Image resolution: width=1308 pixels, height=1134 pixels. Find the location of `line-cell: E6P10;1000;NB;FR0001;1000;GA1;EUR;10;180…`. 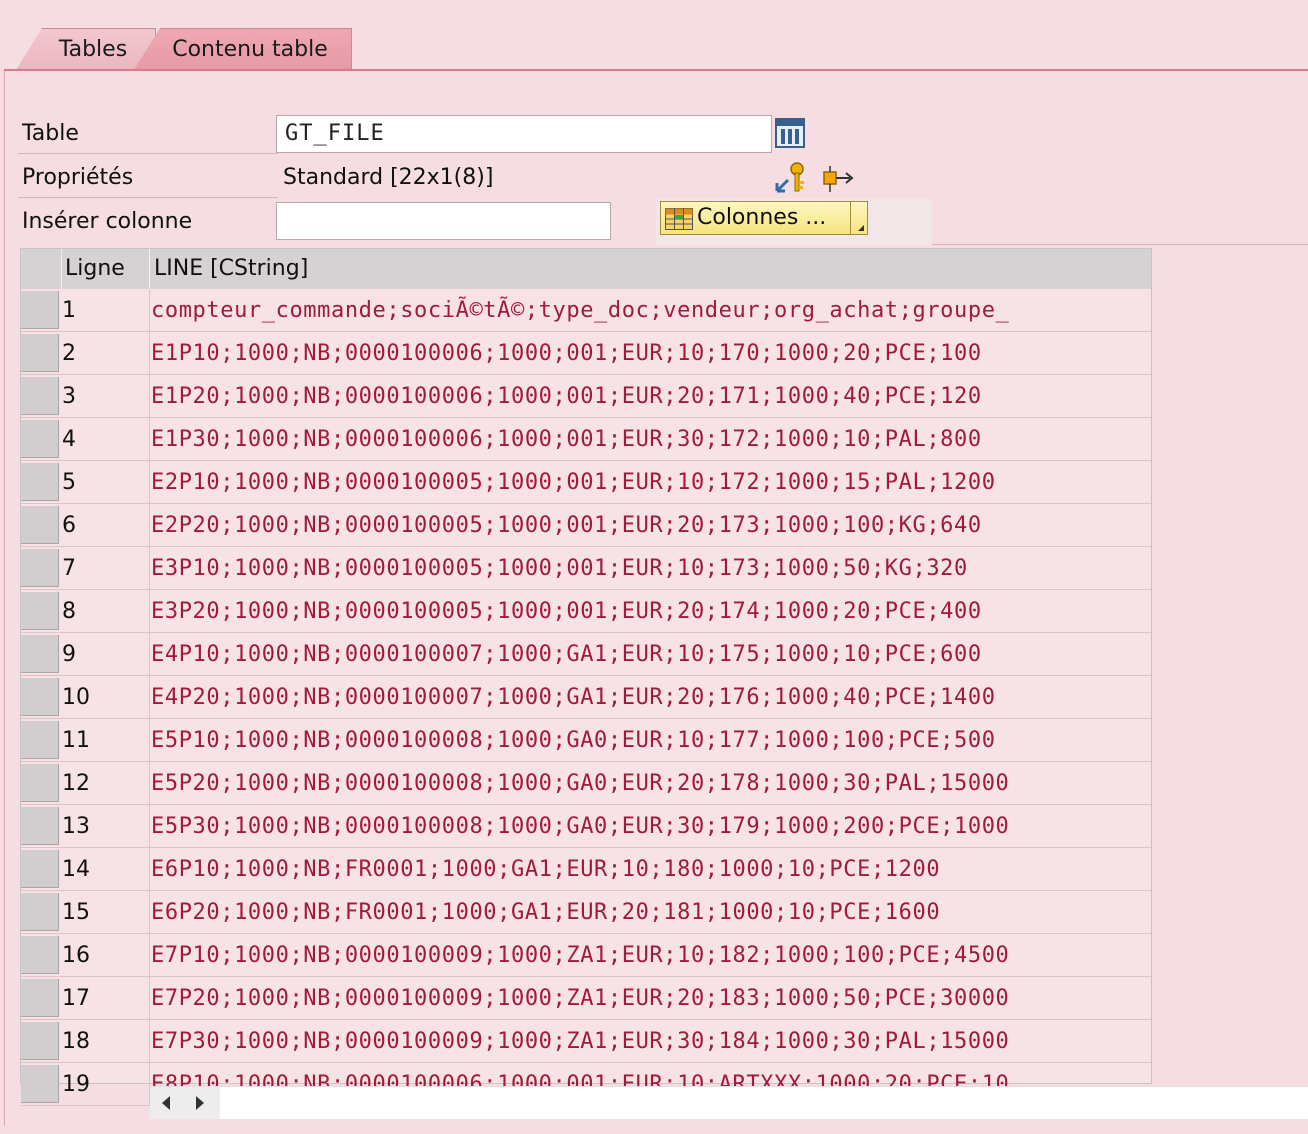

line-cell: E6P10;1000;NB;FR0001;1000;GA1;EUR;10;180… is located at coordinates (650, 869).